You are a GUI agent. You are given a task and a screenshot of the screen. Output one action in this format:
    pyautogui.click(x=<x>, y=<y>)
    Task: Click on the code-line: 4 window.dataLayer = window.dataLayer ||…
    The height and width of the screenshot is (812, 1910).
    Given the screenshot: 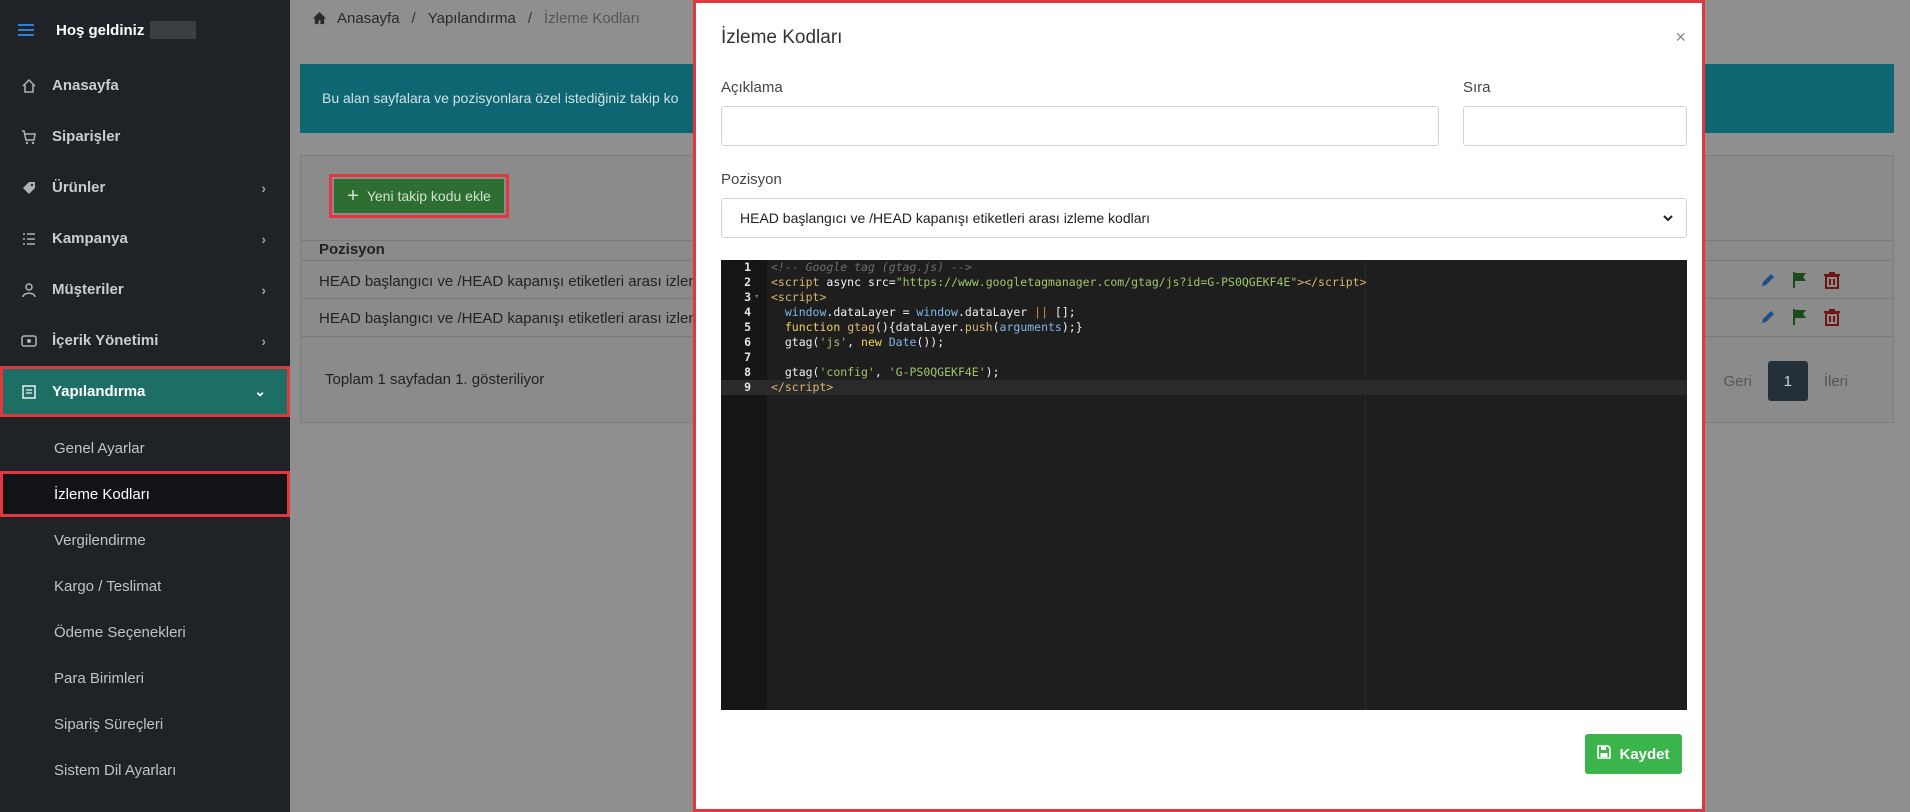 What is the action you would take?
    pyautogui.click(x=910, y=312)
    